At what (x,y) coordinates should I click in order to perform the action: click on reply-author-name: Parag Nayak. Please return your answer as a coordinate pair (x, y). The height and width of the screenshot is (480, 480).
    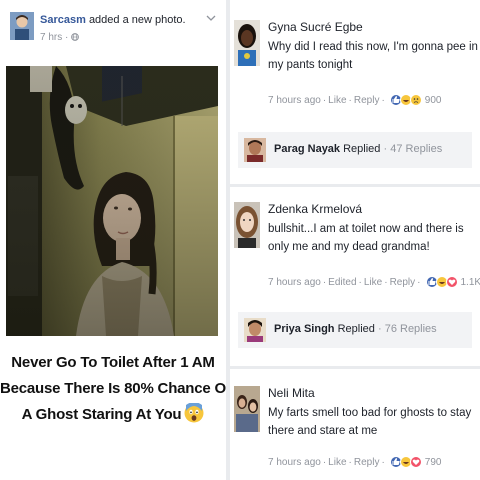
    Looking at the image, I should click on (307, 149).